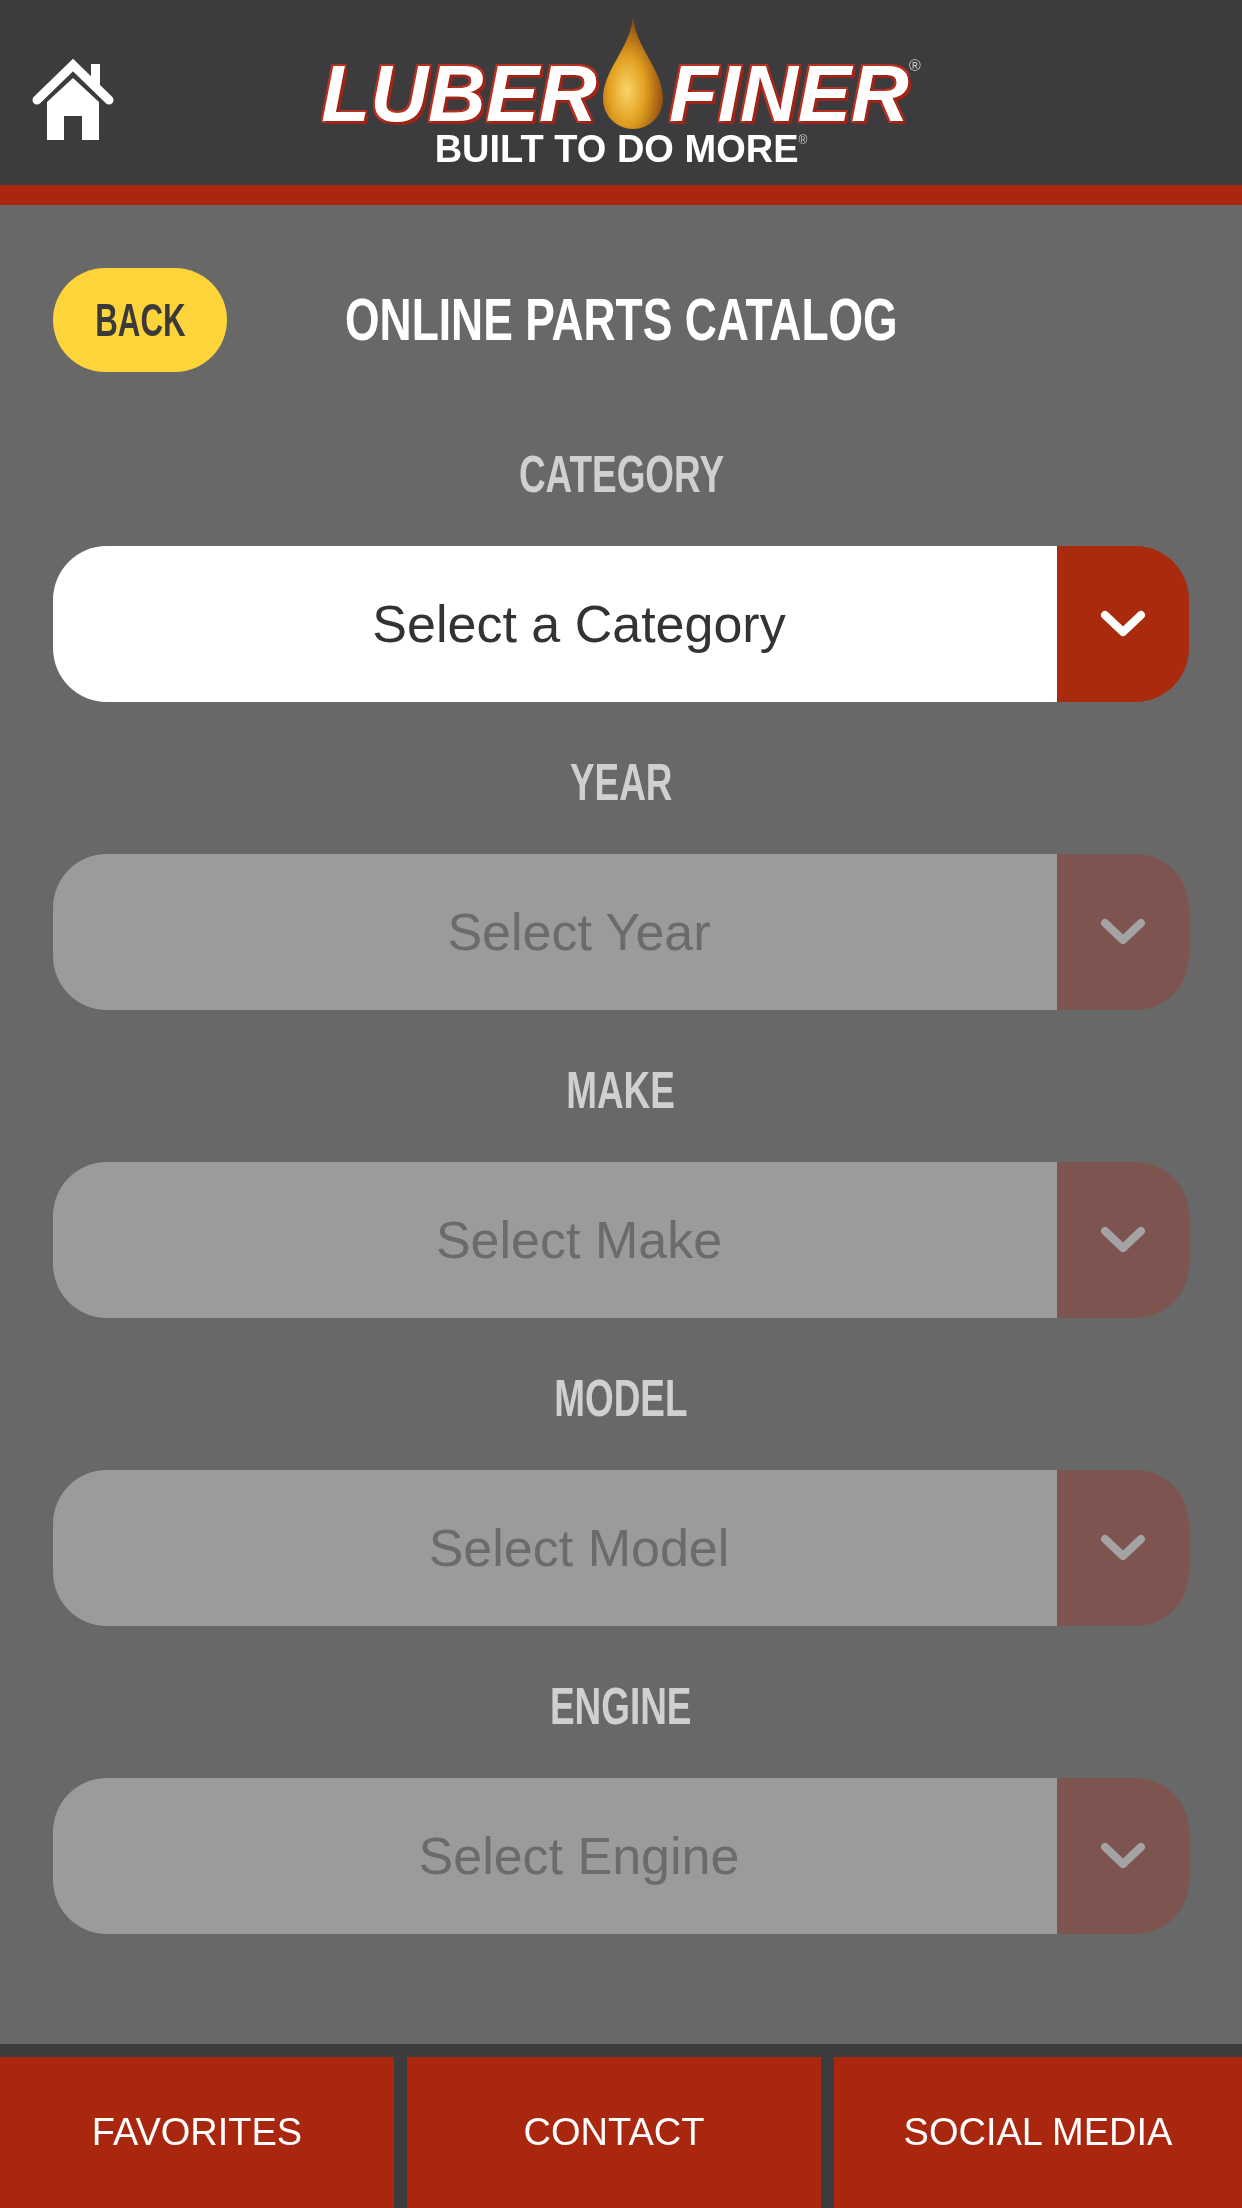 This screenshot has height=2208, width=1242. I want to click on oil-drop-icon, so click(632, 74).